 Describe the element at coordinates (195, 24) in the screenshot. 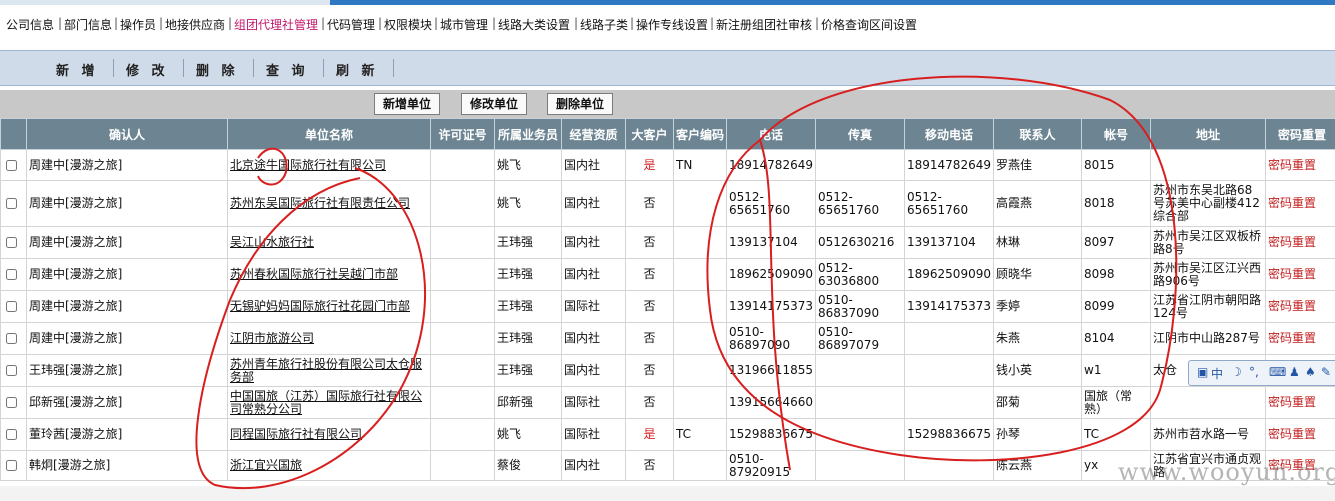

I see `nav-item: 地接供应商` at that location.